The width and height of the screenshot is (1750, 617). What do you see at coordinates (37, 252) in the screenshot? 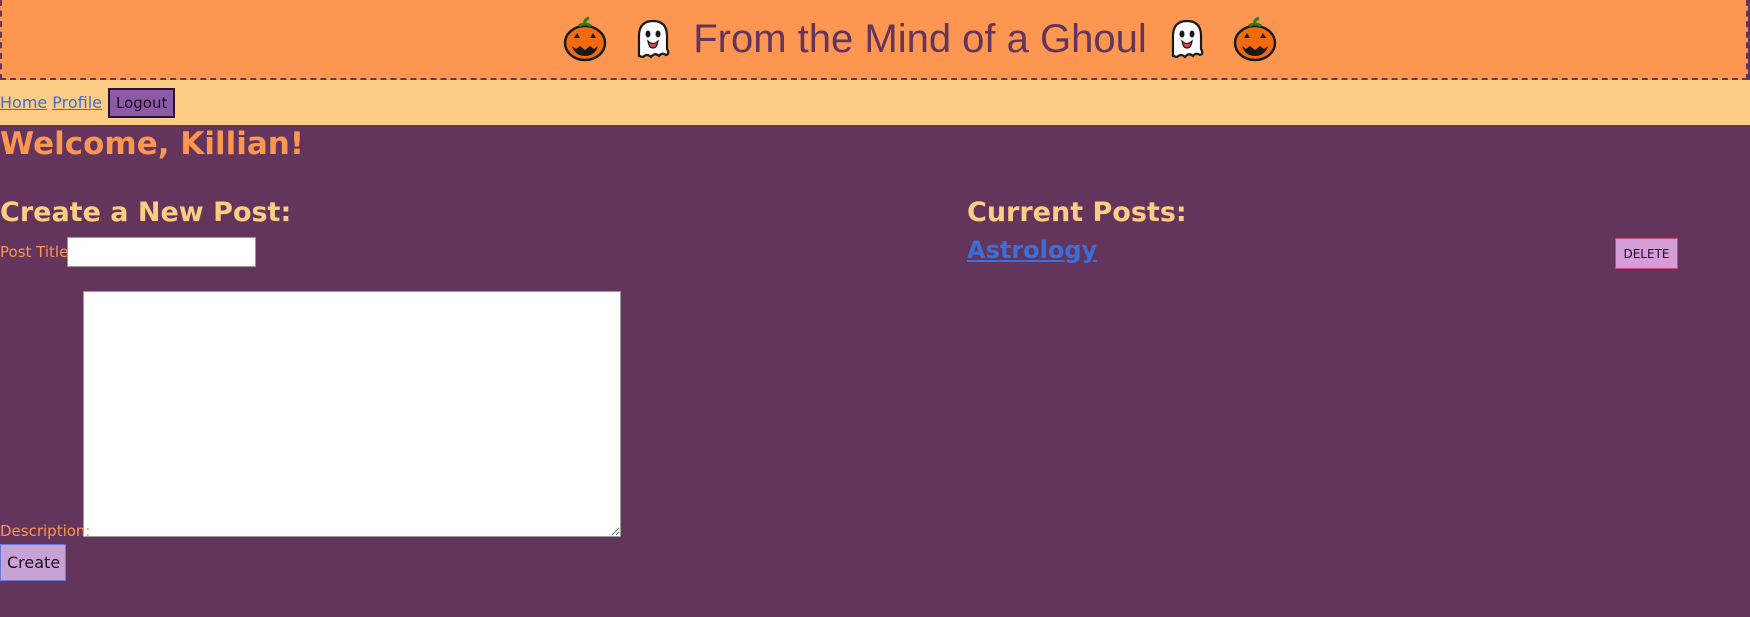
I see `post-title-label: Post Title:` at bounding box center [37, 252].